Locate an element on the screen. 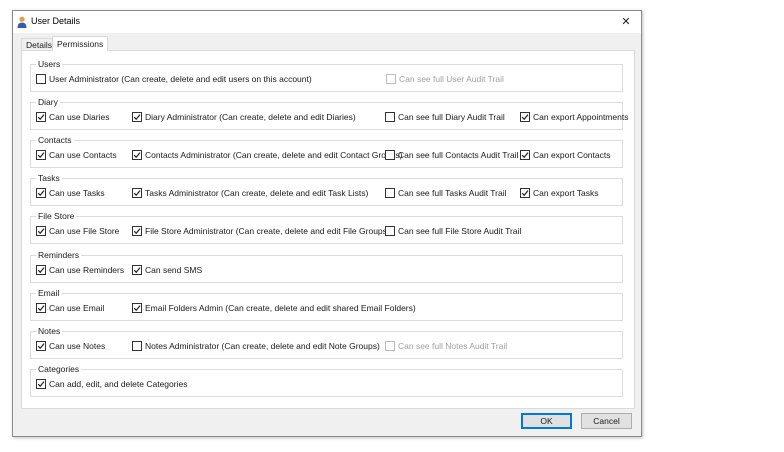 Image resolution: width=784 pixels, height=452 pixels. can-use-diaries-checkbox: Can use Diaries is located at coordinates (72, 117).